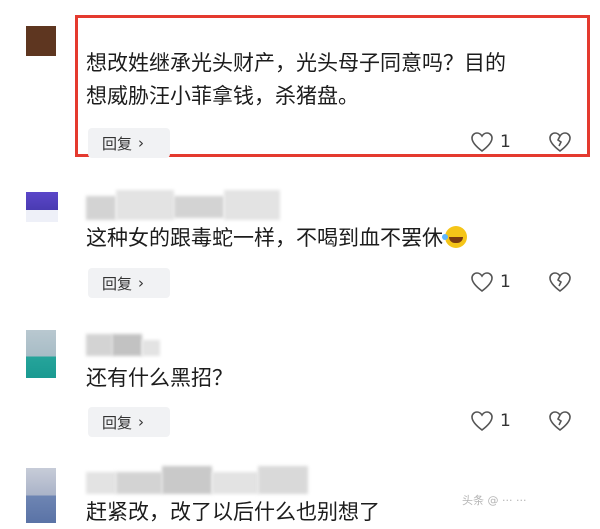  I want to click on comment-line: 这种女的跟毒蛇一样，不喝到血不罢休, so click(264, 238).